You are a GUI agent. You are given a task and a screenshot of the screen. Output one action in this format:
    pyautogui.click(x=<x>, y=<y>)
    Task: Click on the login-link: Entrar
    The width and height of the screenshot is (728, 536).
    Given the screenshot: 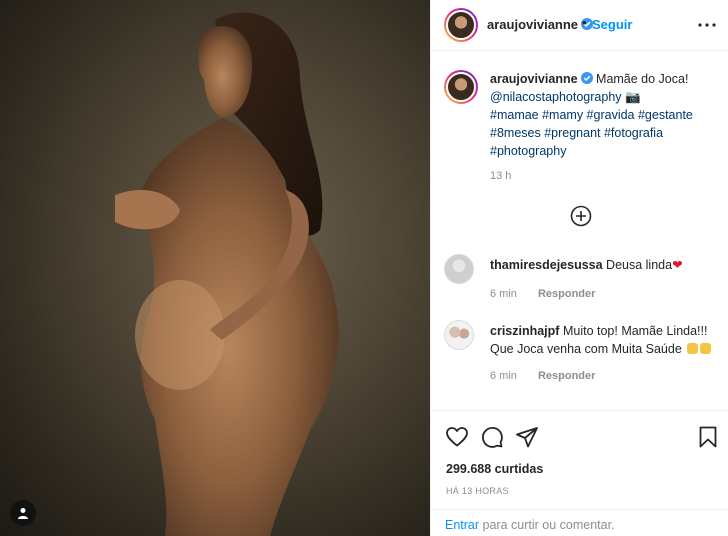 What is the action you would take?
    pyautogui.click(x=462, y=525)
    